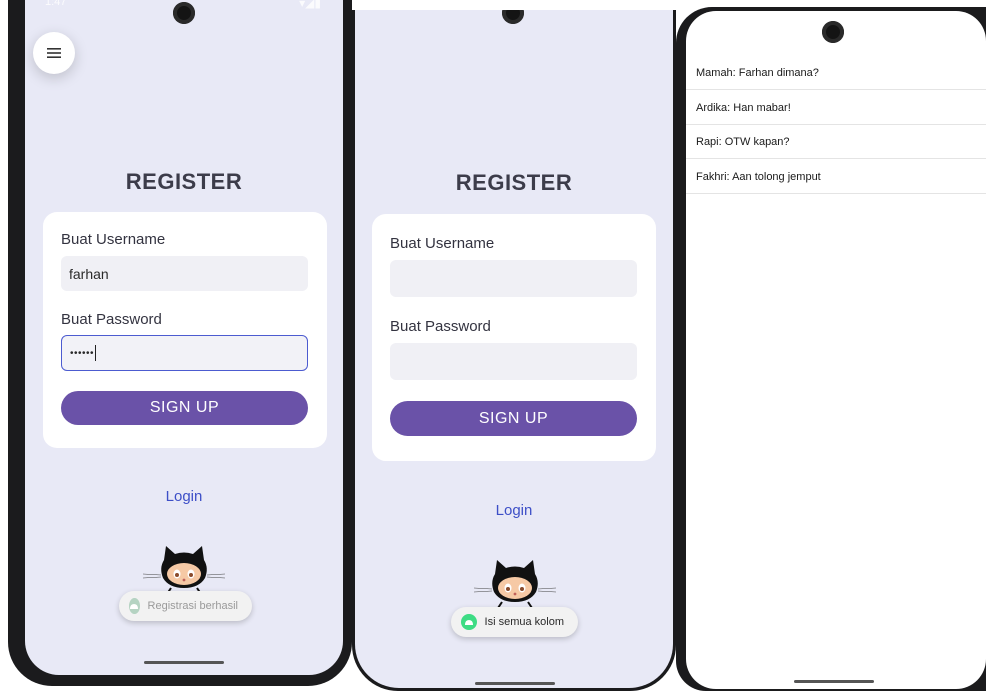 Image resolution: width=986 pixels, height=691 pixels. I want to click on list-item: Ardika: Han mabar!, so click(836, 108).